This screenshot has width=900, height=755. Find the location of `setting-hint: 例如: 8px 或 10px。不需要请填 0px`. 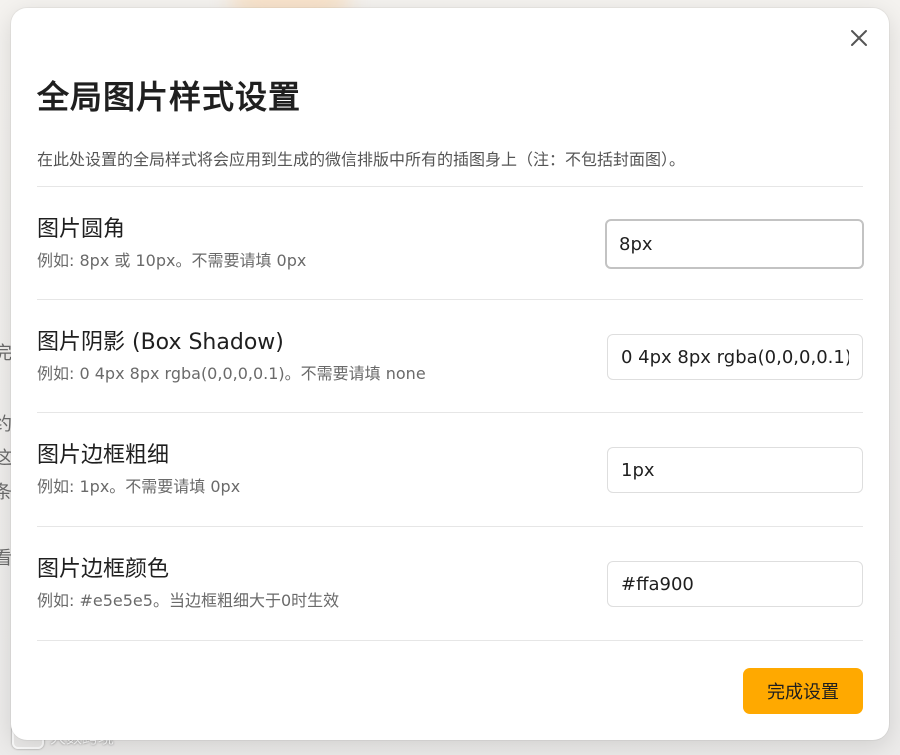

setting-hint: 例如: 8px 或 10px。不需要请填 0px is located at coordinates (172, 260).